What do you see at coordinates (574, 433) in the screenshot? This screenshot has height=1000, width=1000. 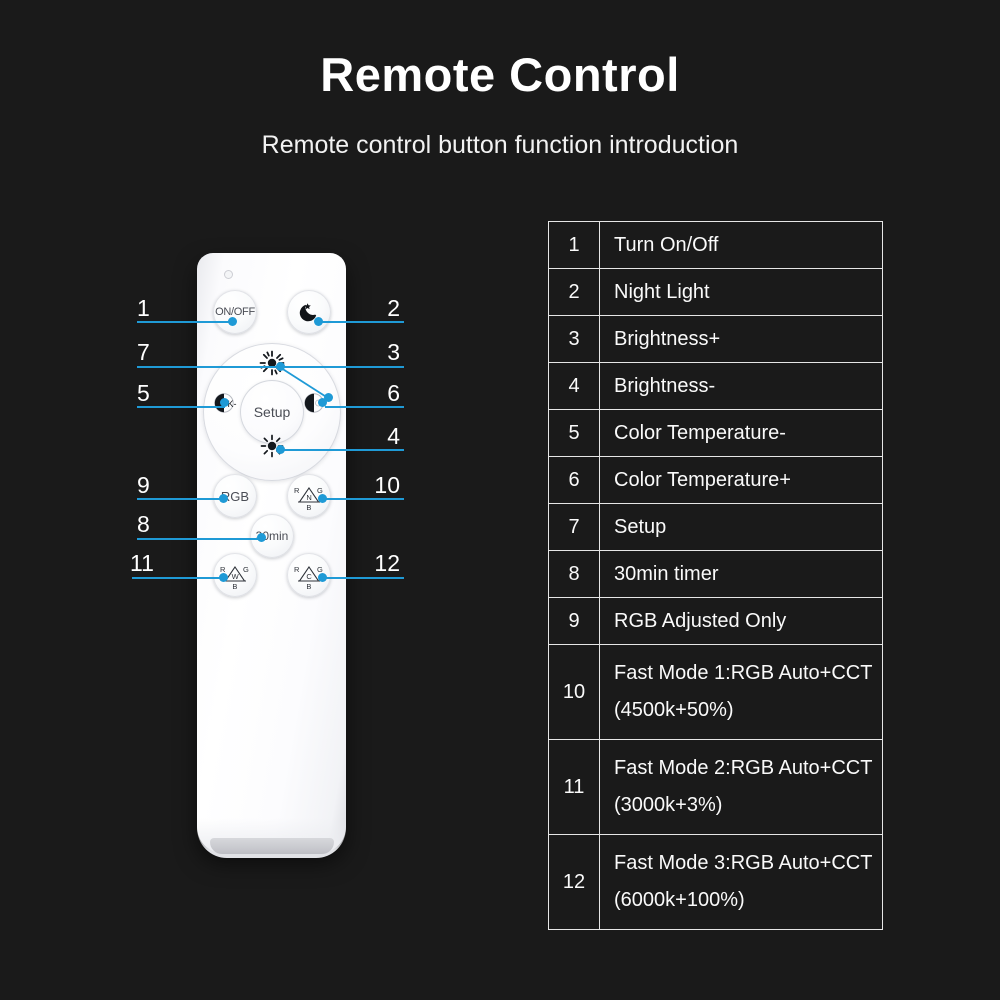 I see `table-cell-number: 5` at bounding box center [574, 433].